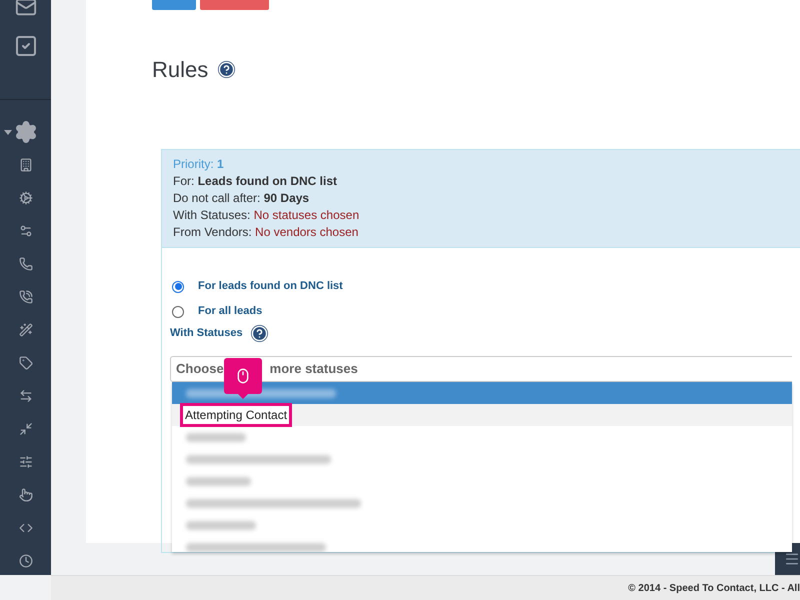  What do you see at coordinates (230, 311) in the screenshot?
I see `radio-label: For all leads` at bounding box center [230, 311].